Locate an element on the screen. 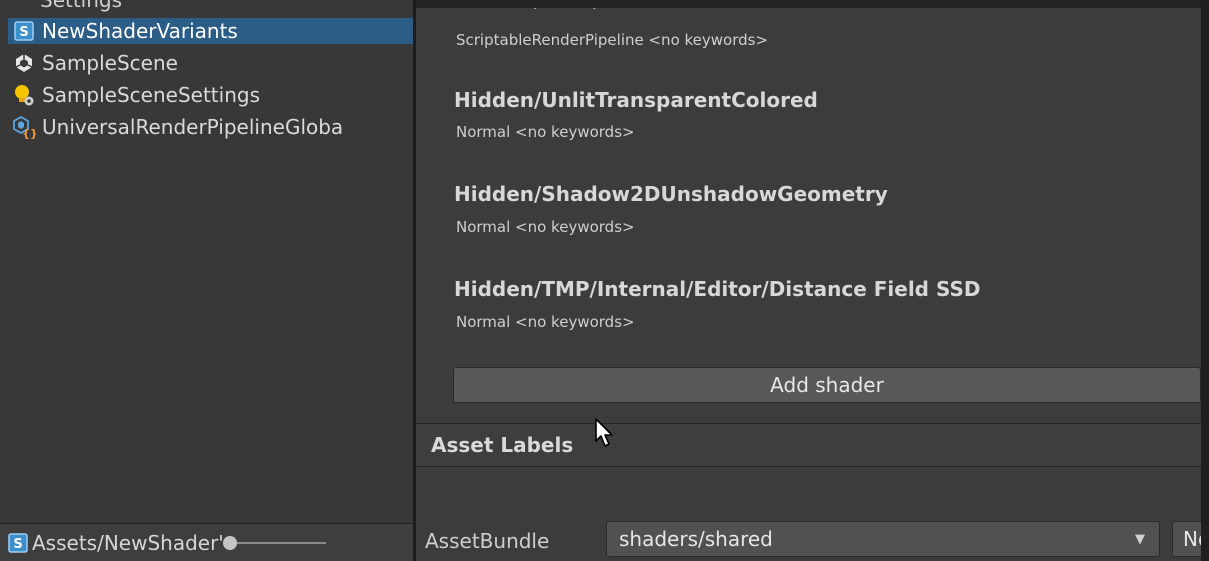  project-item-sample-scene: SampleScene is located at coordinates (210, 63).